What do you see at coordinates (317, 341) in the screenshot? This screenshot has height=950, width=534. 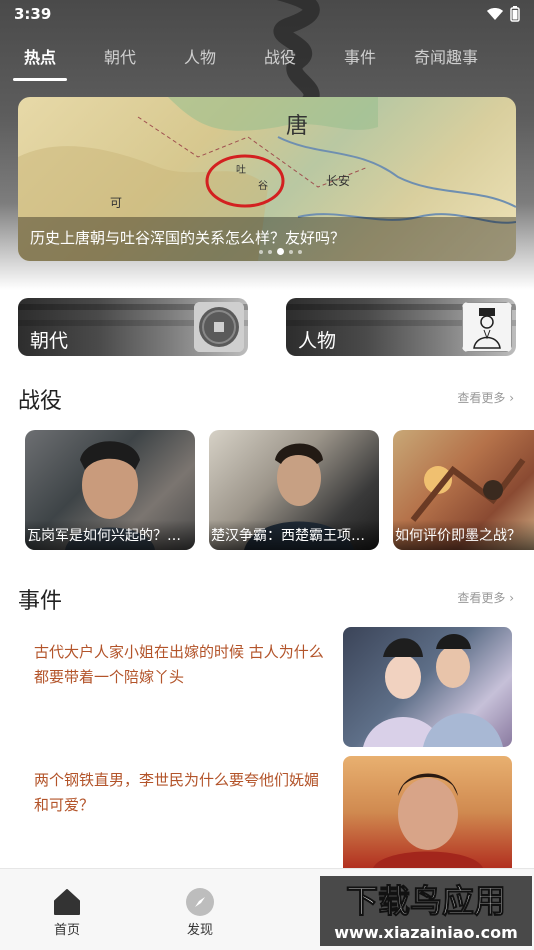 I see `category-label: 人物` at bounding box center [317, 341].